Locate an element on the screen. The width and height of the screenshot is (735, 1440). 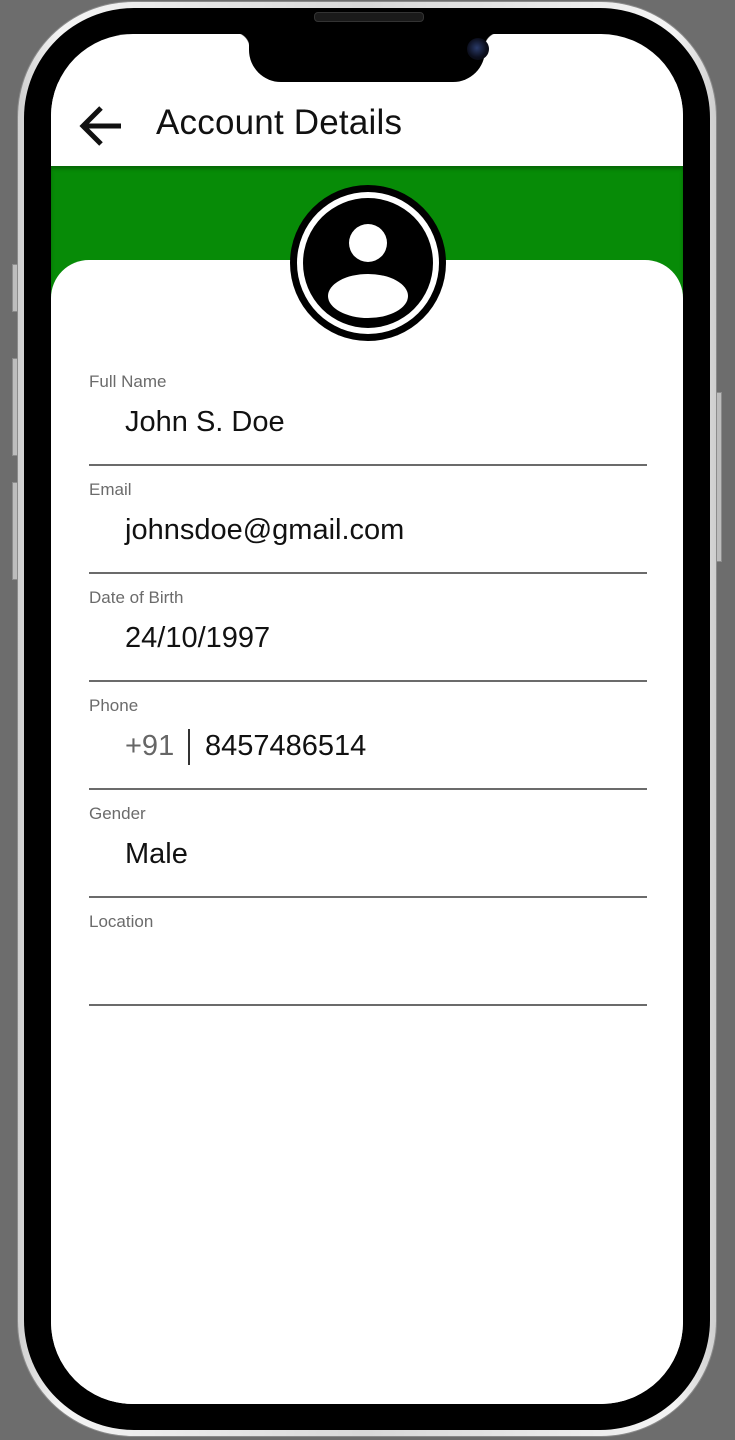
location-field: Location is located at coordinates (368, 959).